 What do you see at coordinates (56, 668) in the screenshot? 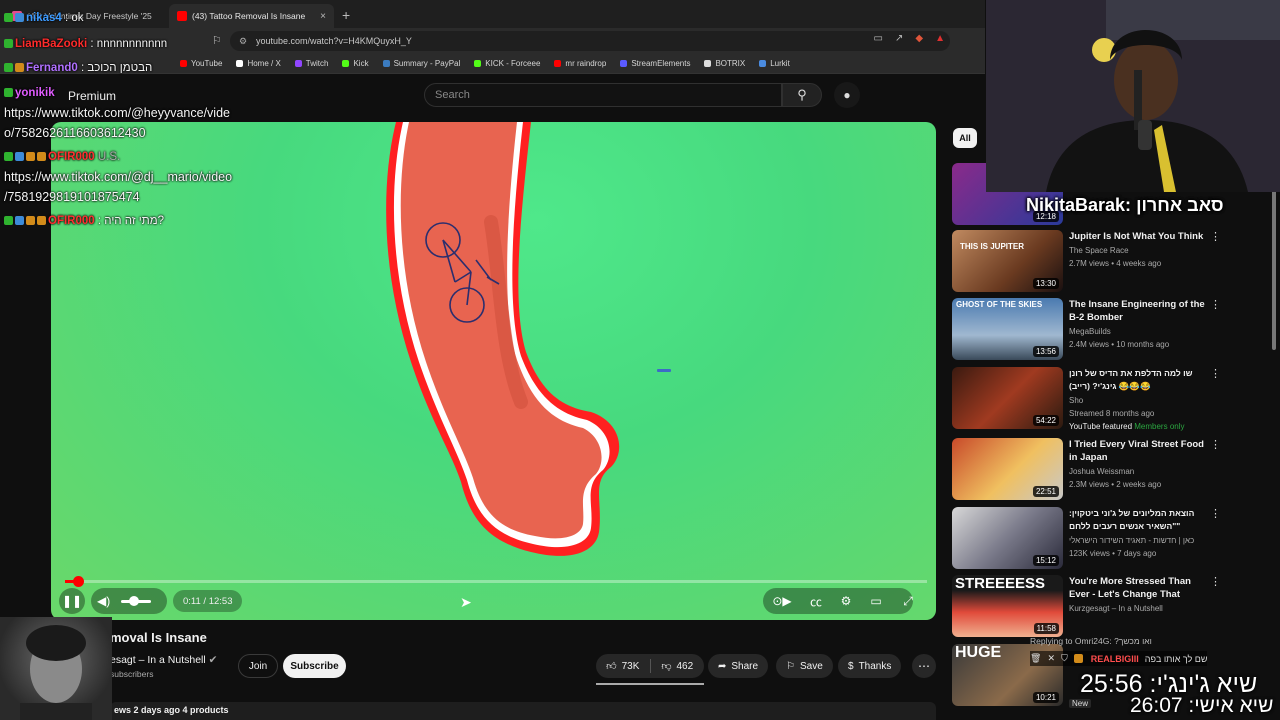
I see `streamer-avatar-image` at bounding box center [56, 668].